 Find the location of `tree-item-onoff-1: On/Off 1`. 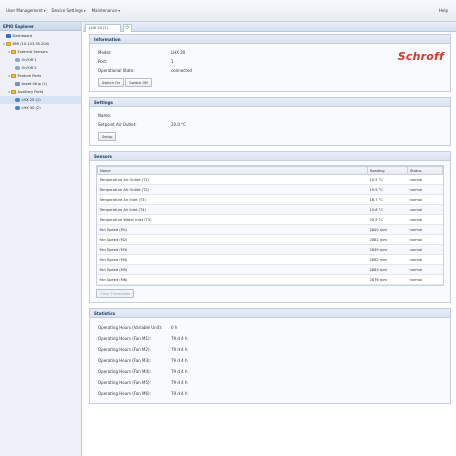

tree-item-onoff-1: On/Off 1 is located at coordinates (40, 60).